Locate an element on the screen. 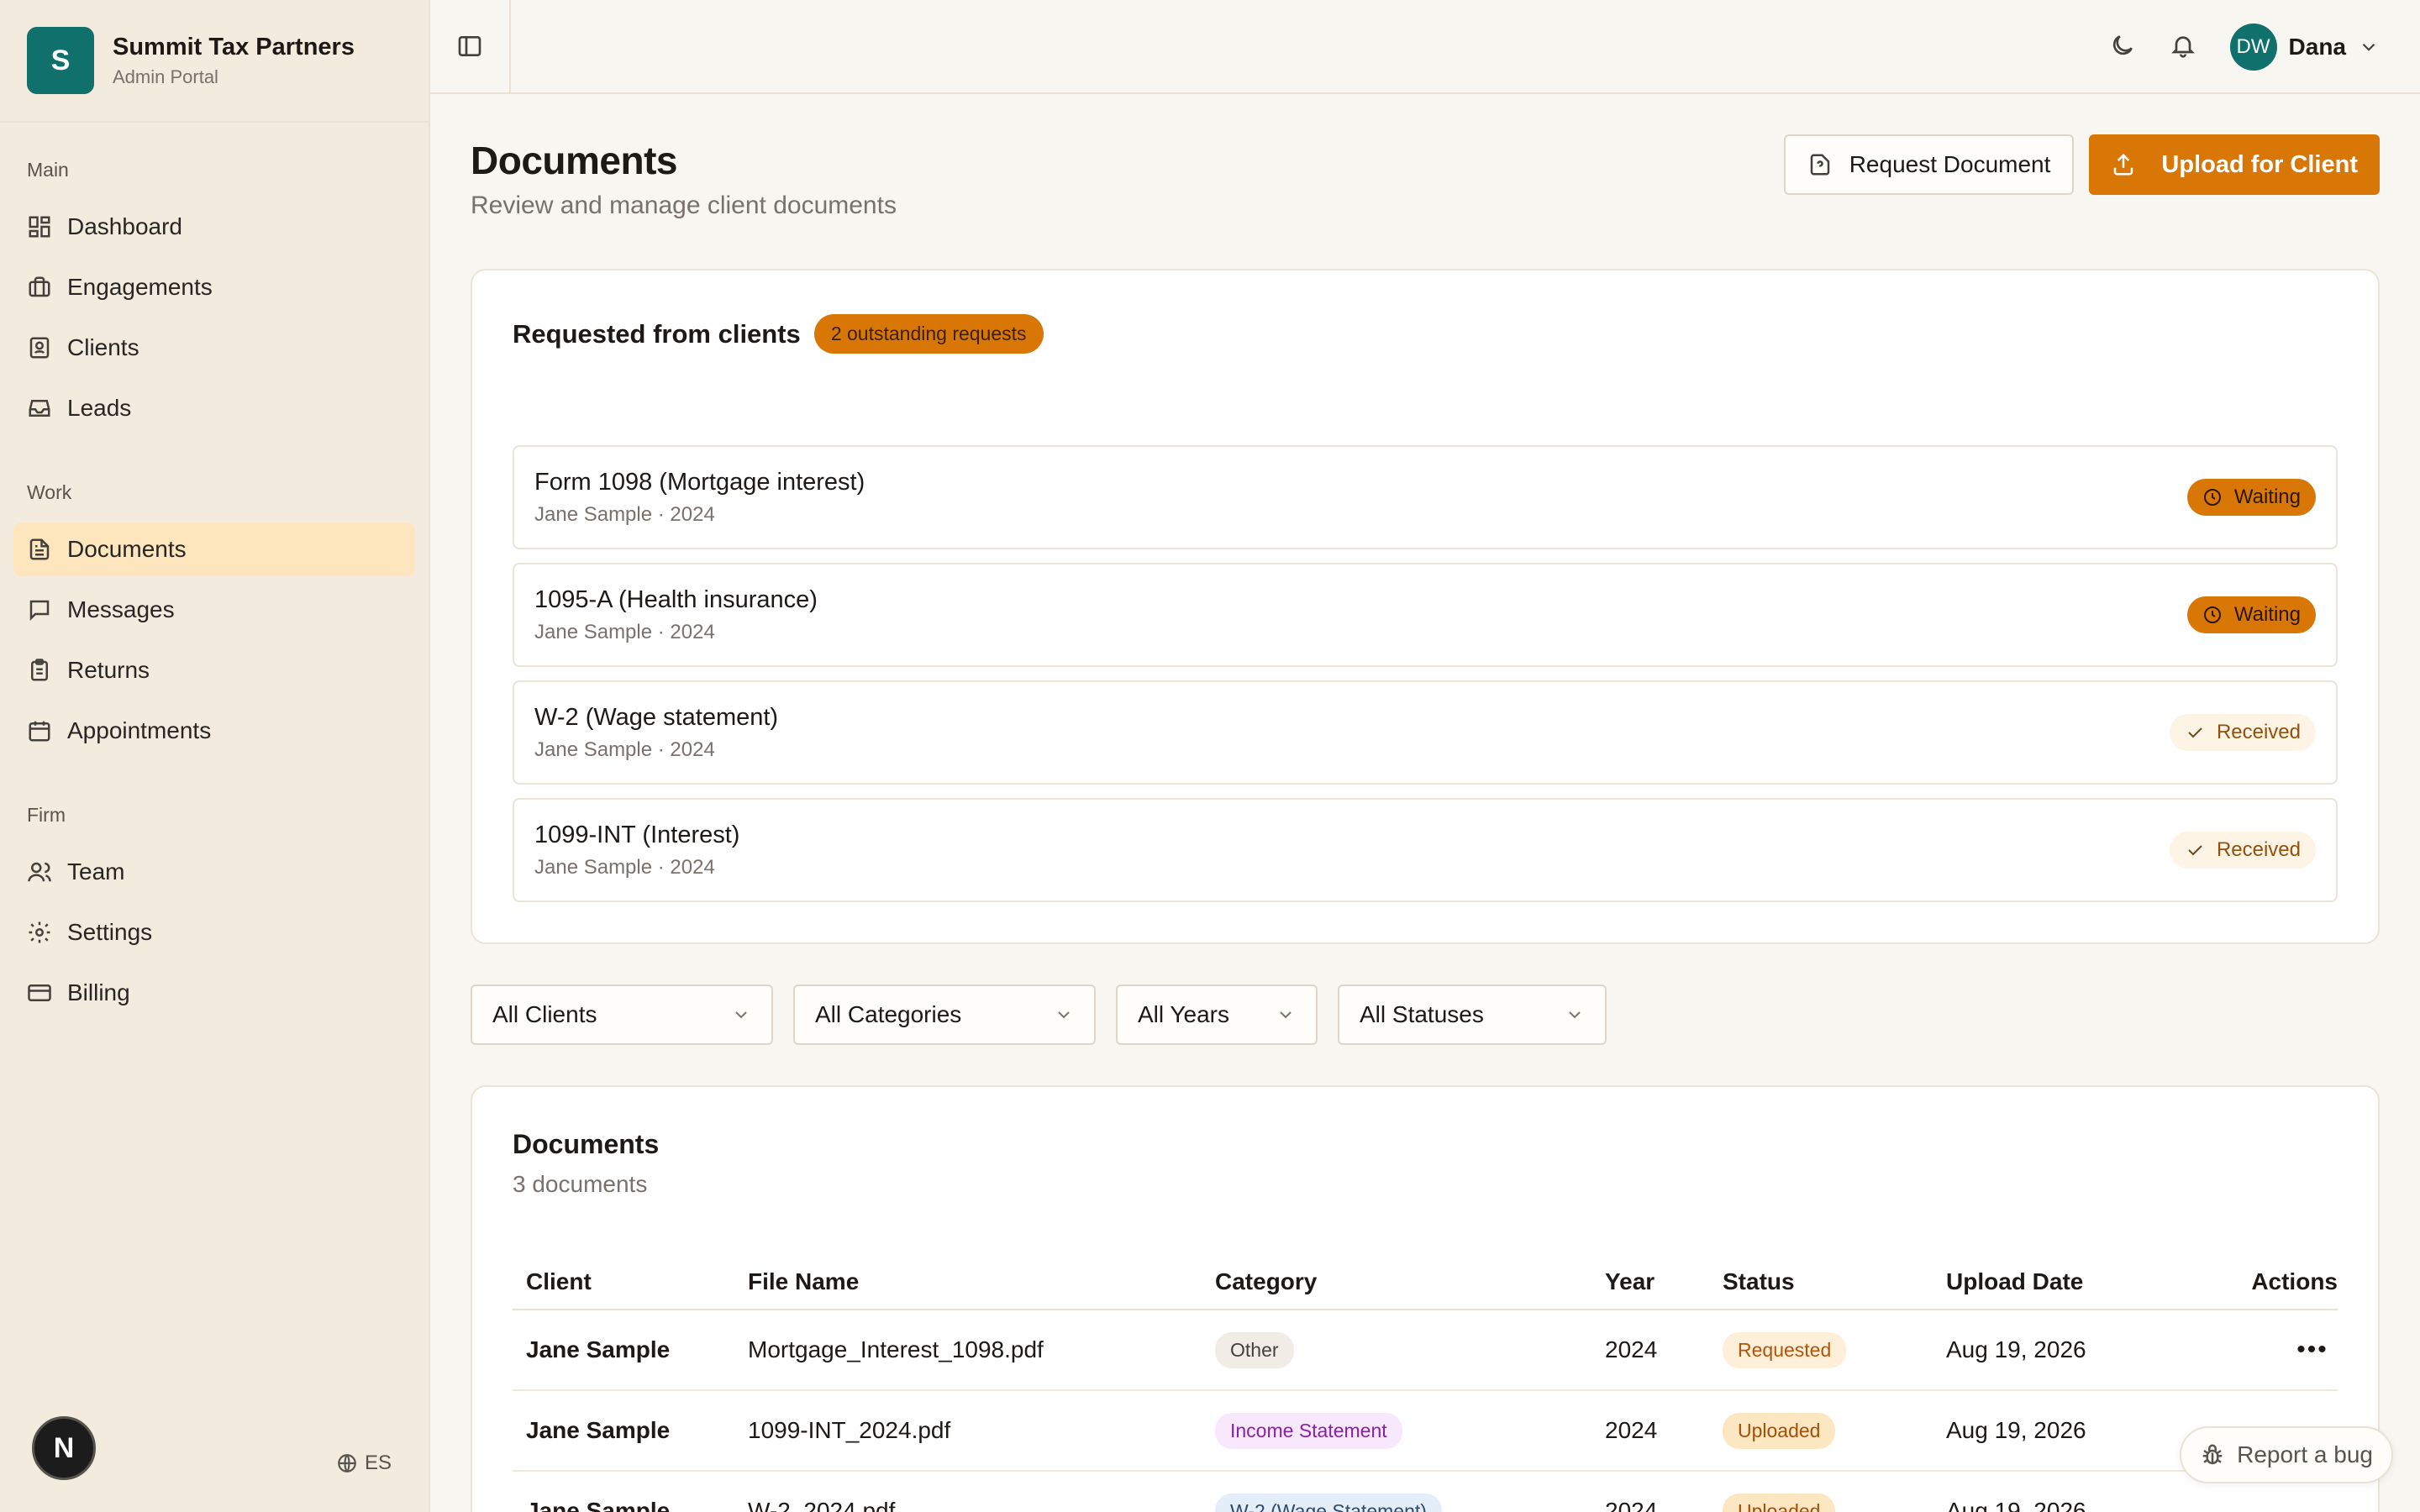 This screenshot has width=2420, height=1512. upload-for-client-button: Upload for Client is located at coordinates (2234, 164).